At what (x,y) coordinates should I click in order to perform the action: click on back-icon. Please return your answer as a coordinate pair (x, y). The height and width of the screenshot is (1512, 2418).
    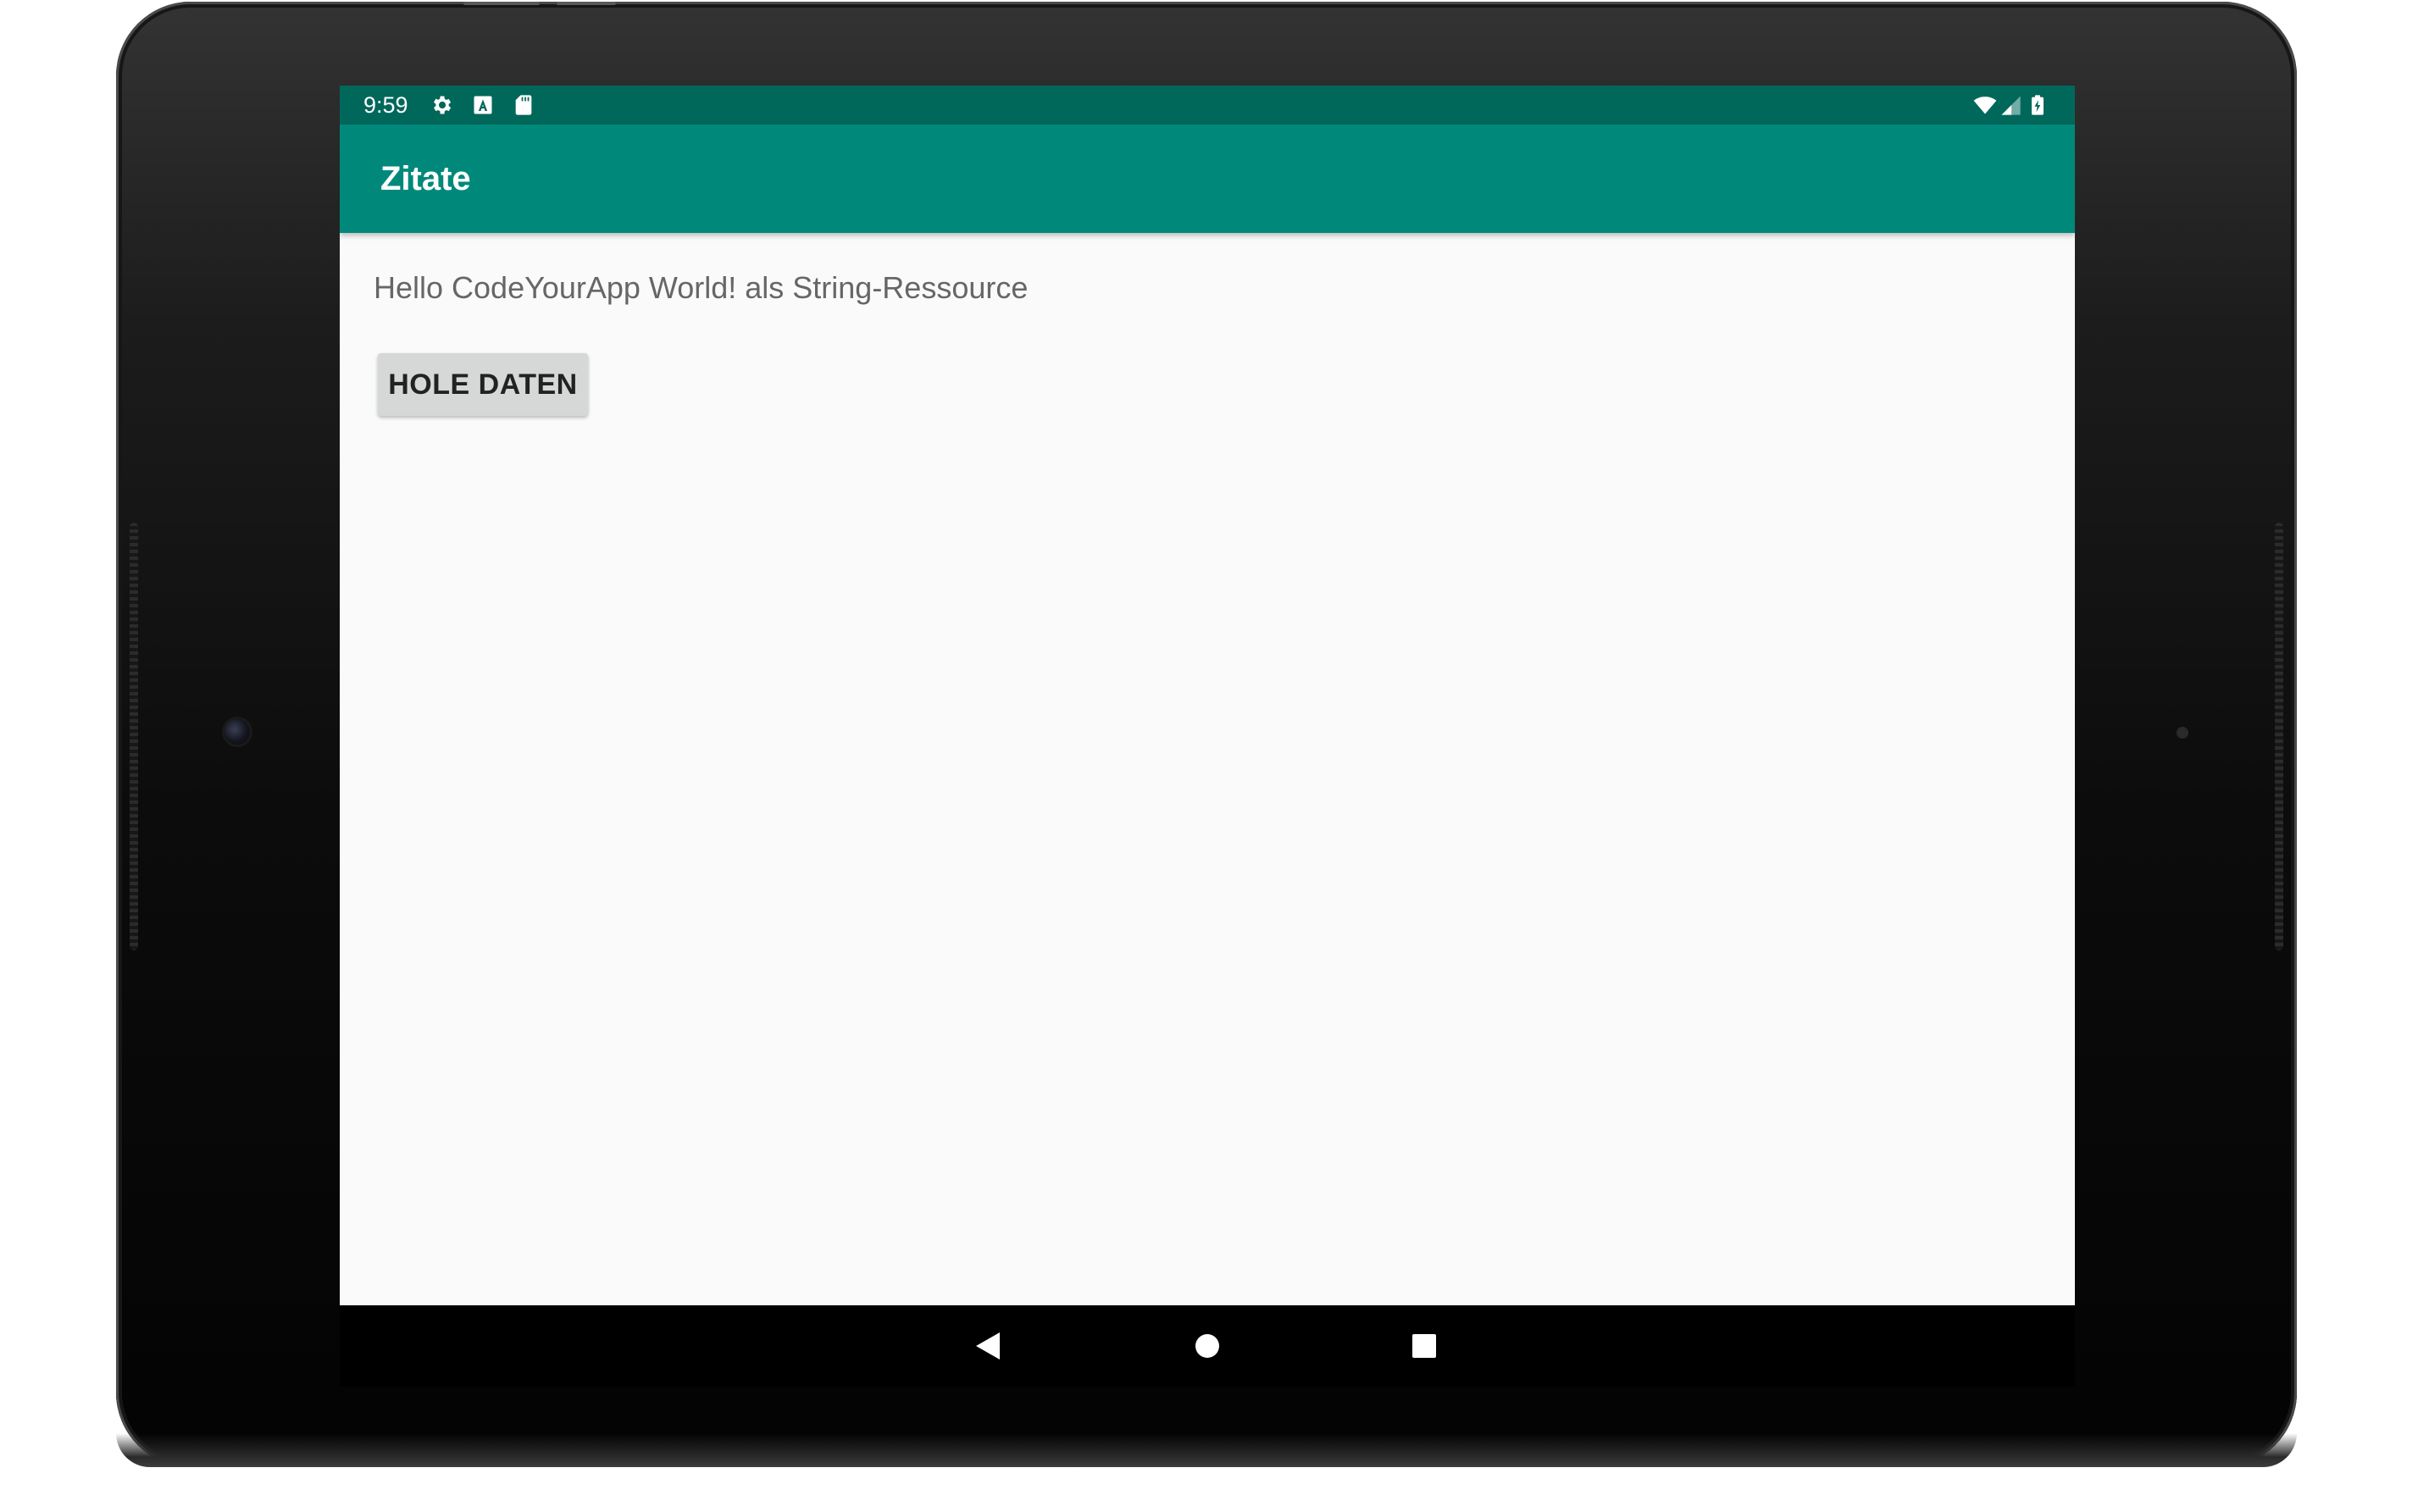
    Looking at the image, I should click on (988, 1346).